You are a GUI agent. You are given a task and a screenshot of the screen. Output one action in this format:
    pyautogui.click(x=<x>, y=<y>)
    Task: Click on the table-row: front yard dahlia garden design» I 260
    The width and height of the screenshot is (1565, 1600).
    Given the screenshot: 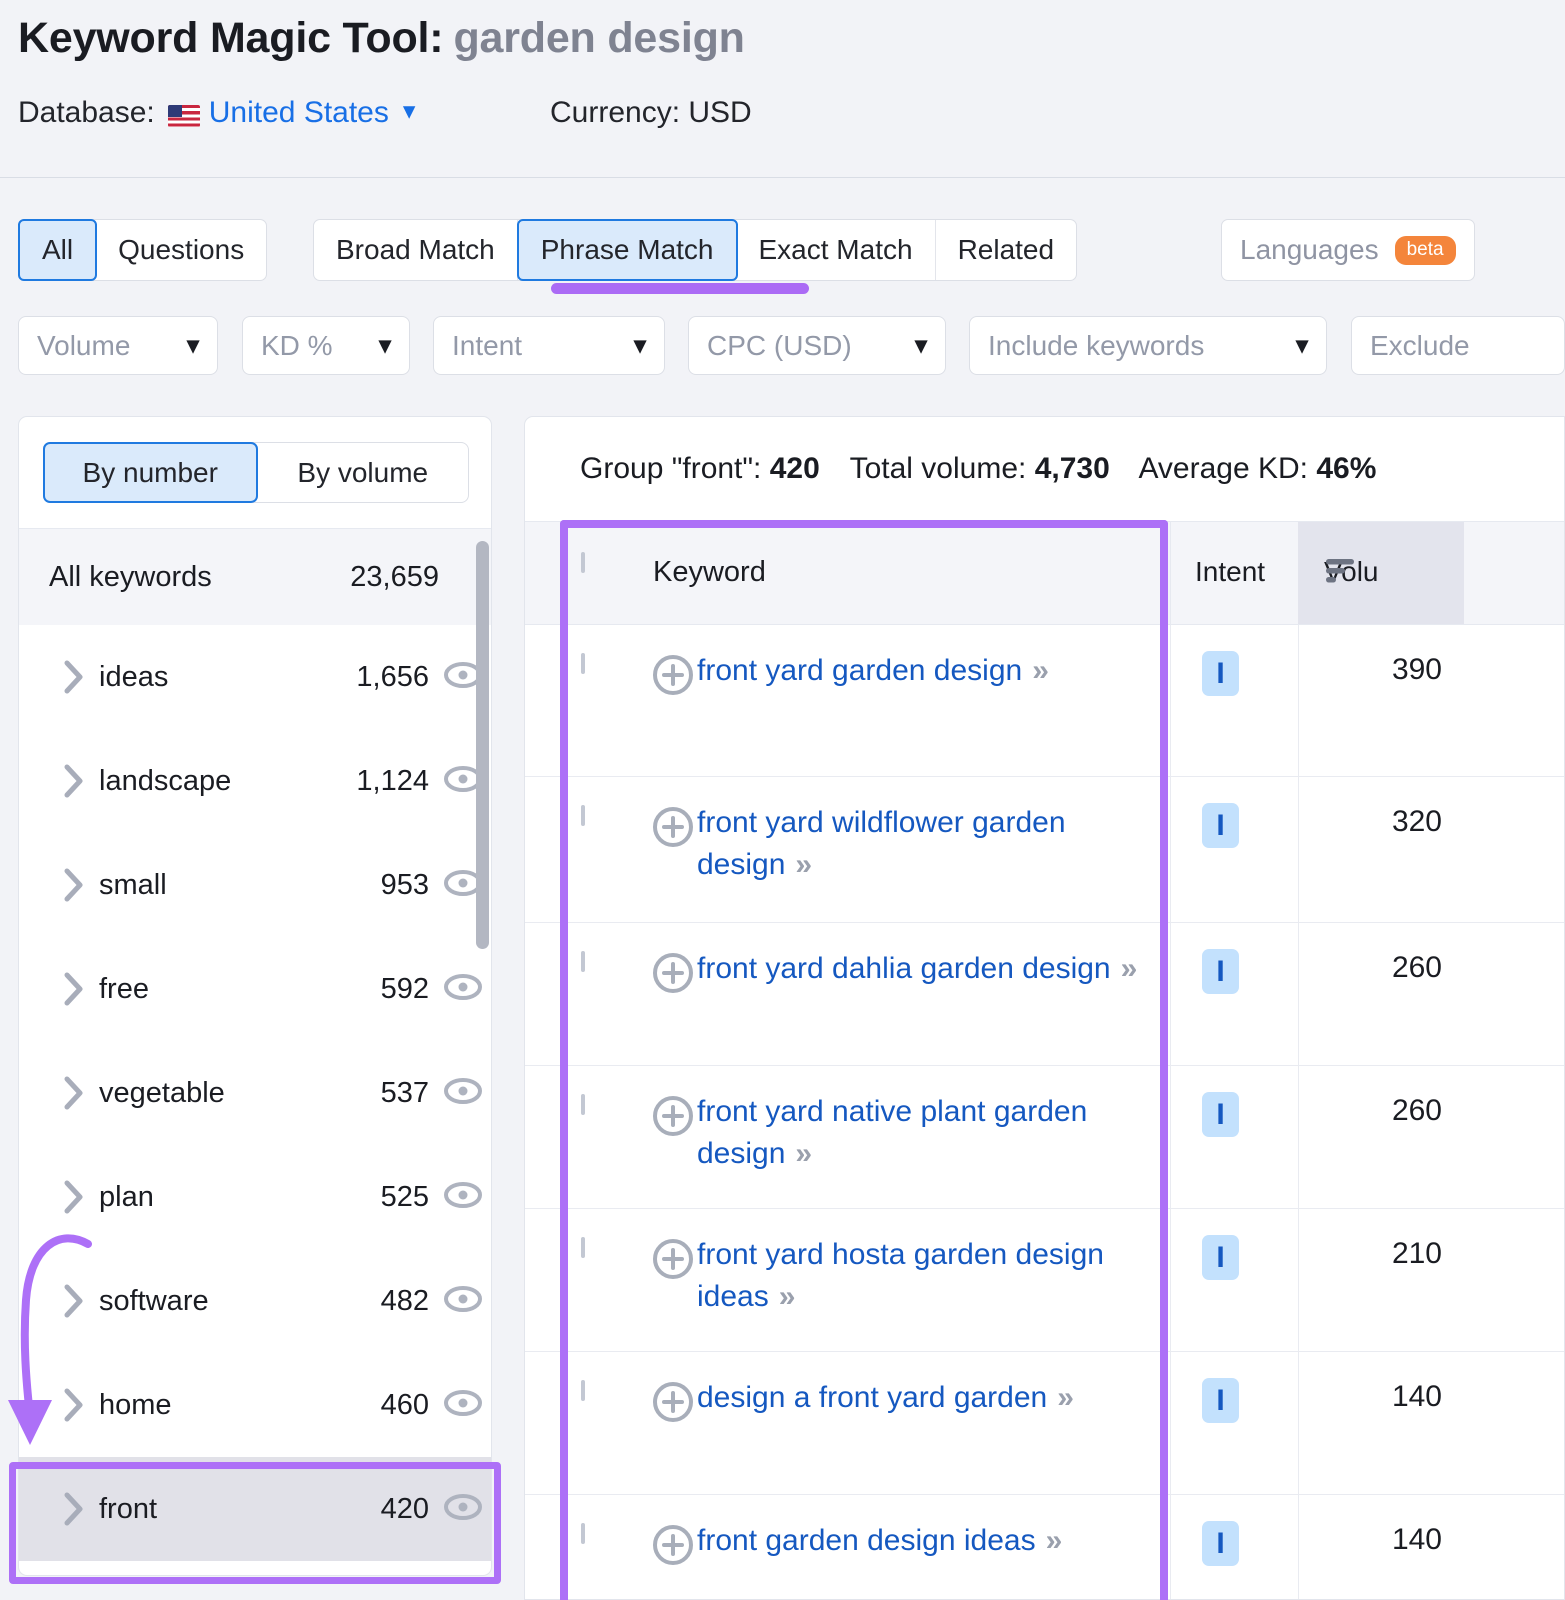 What is the action you would take?
    pyautogui.click(x=1044, y=994)
    